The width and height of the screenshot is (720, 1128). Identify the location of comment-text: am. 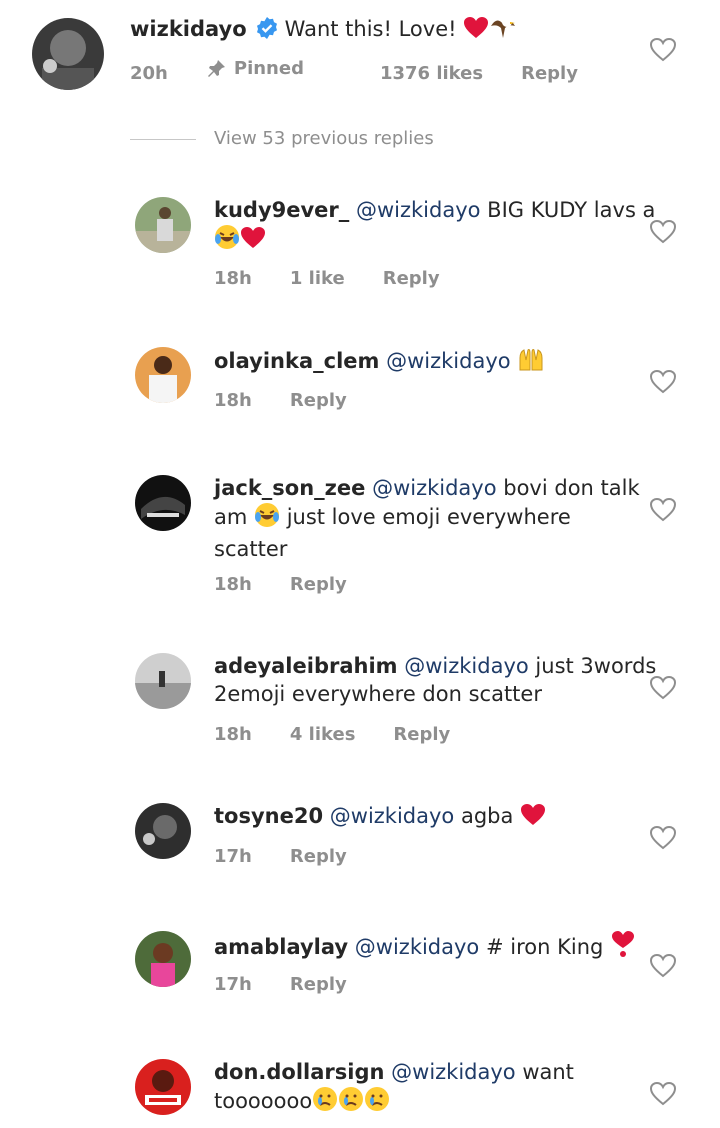
(231, 517).